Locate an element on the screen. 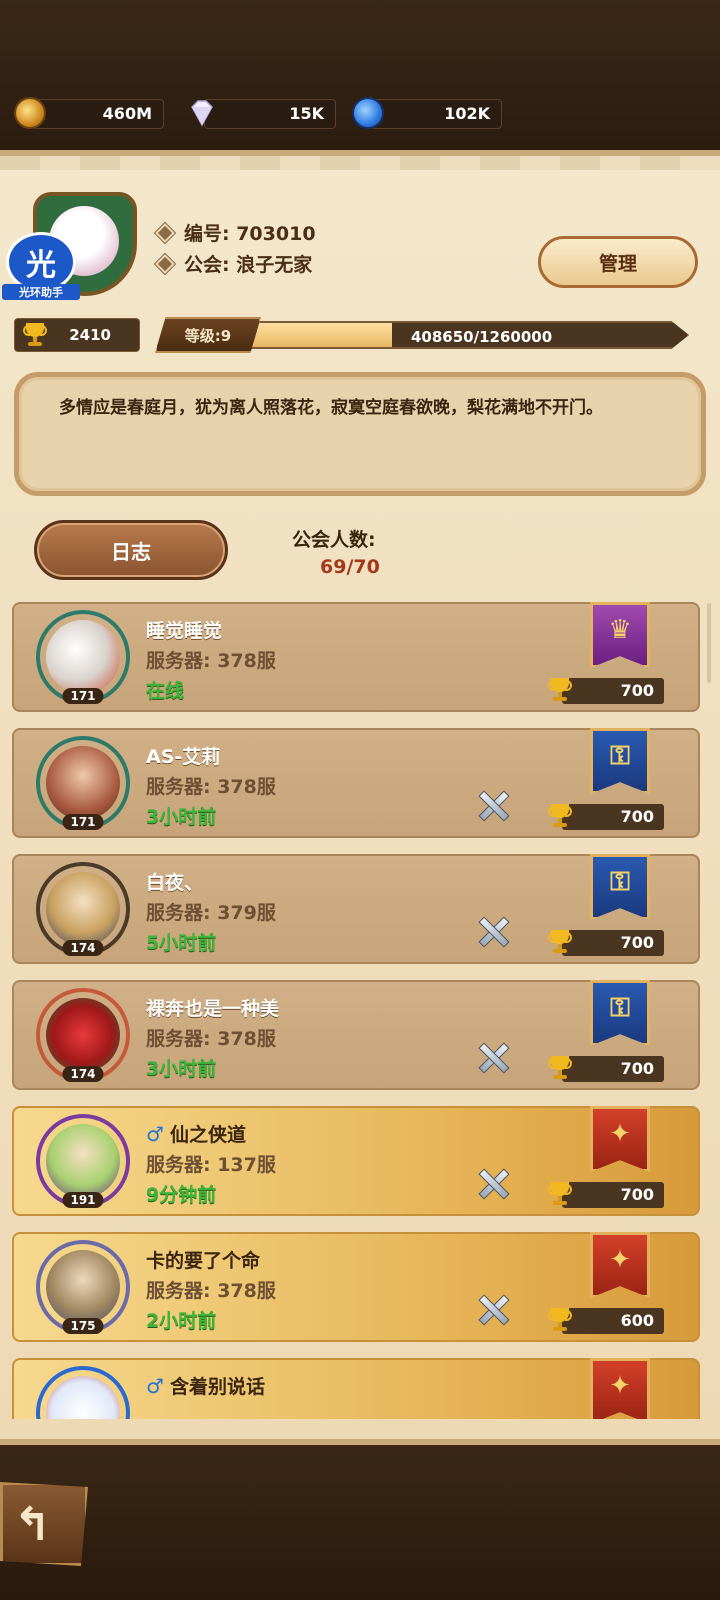 The image size is (720, 1600). member-name: 裸奔也是一种美 is located at coordinates (213, 1009).